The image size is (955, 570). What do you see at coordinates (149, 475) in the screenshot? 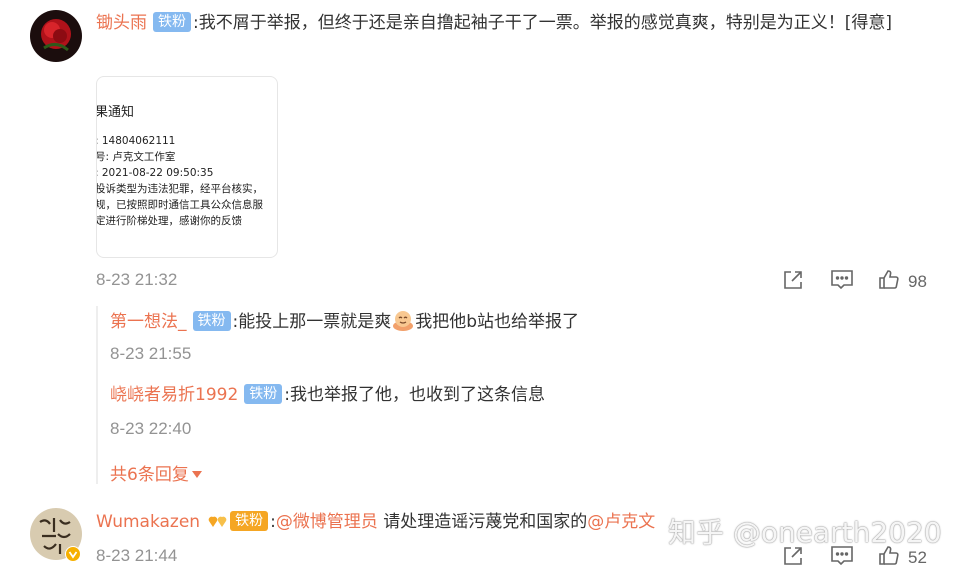
I see `more-replies-label: 共6条回复` at bounding box center [149, 475].